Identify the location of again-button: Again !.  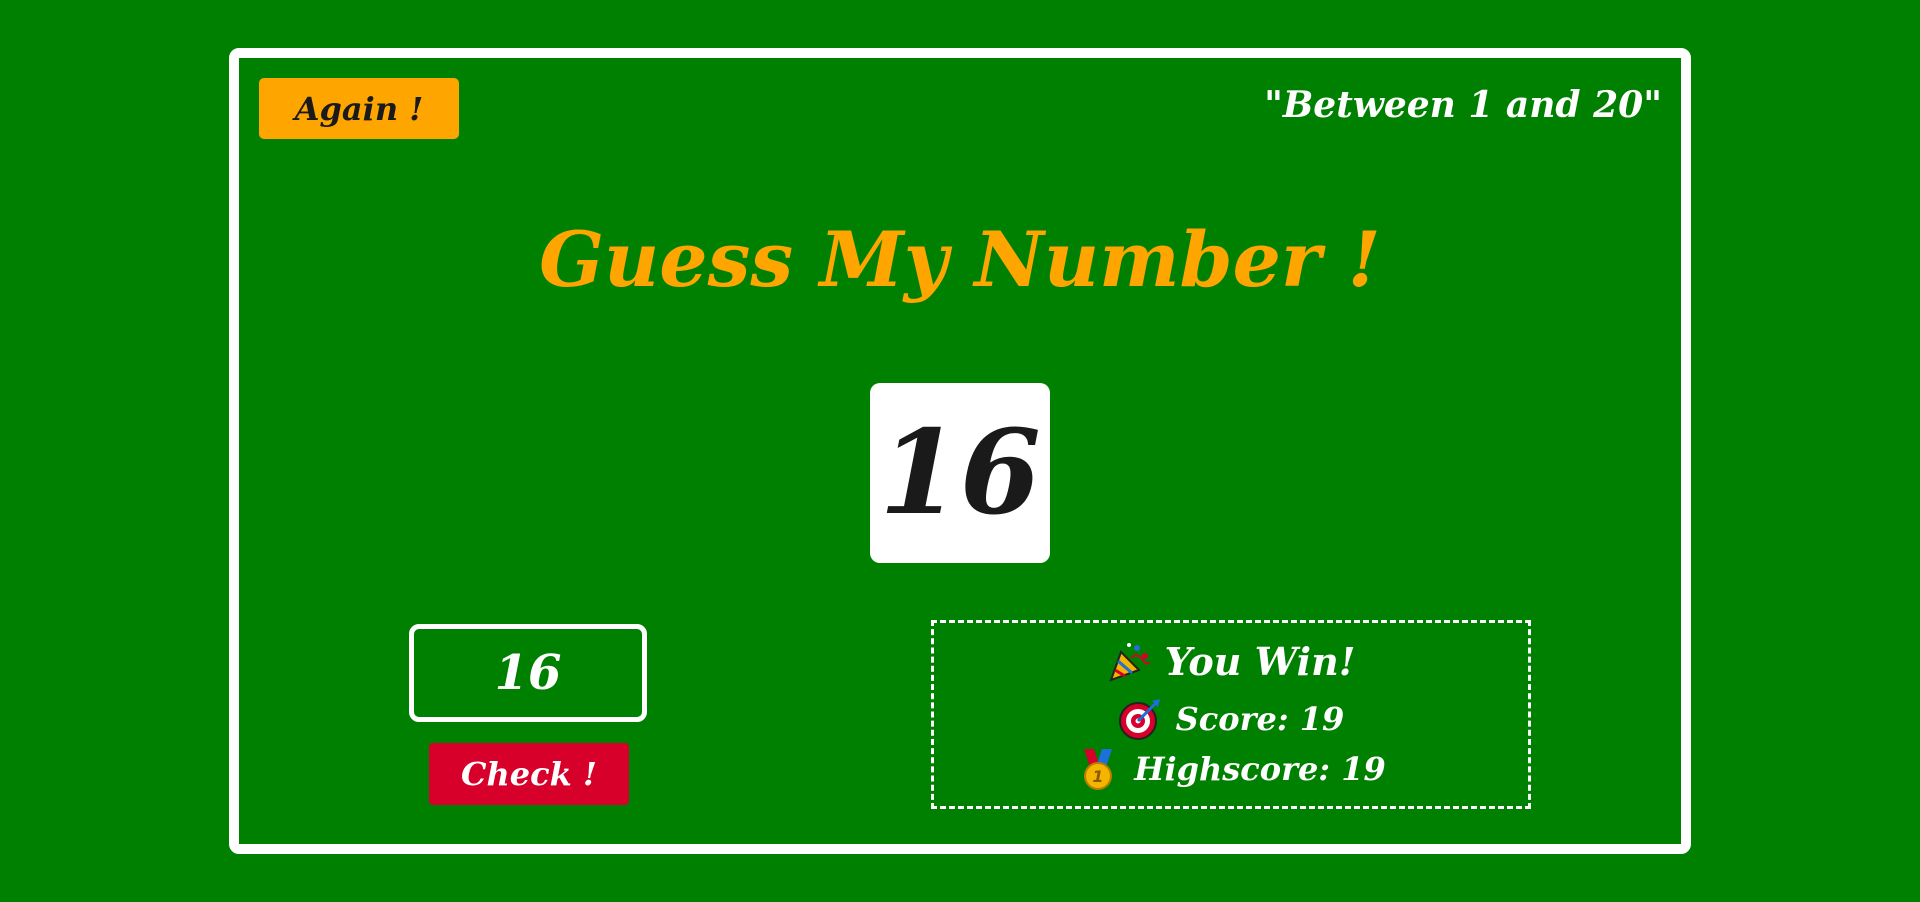
(359, 108).